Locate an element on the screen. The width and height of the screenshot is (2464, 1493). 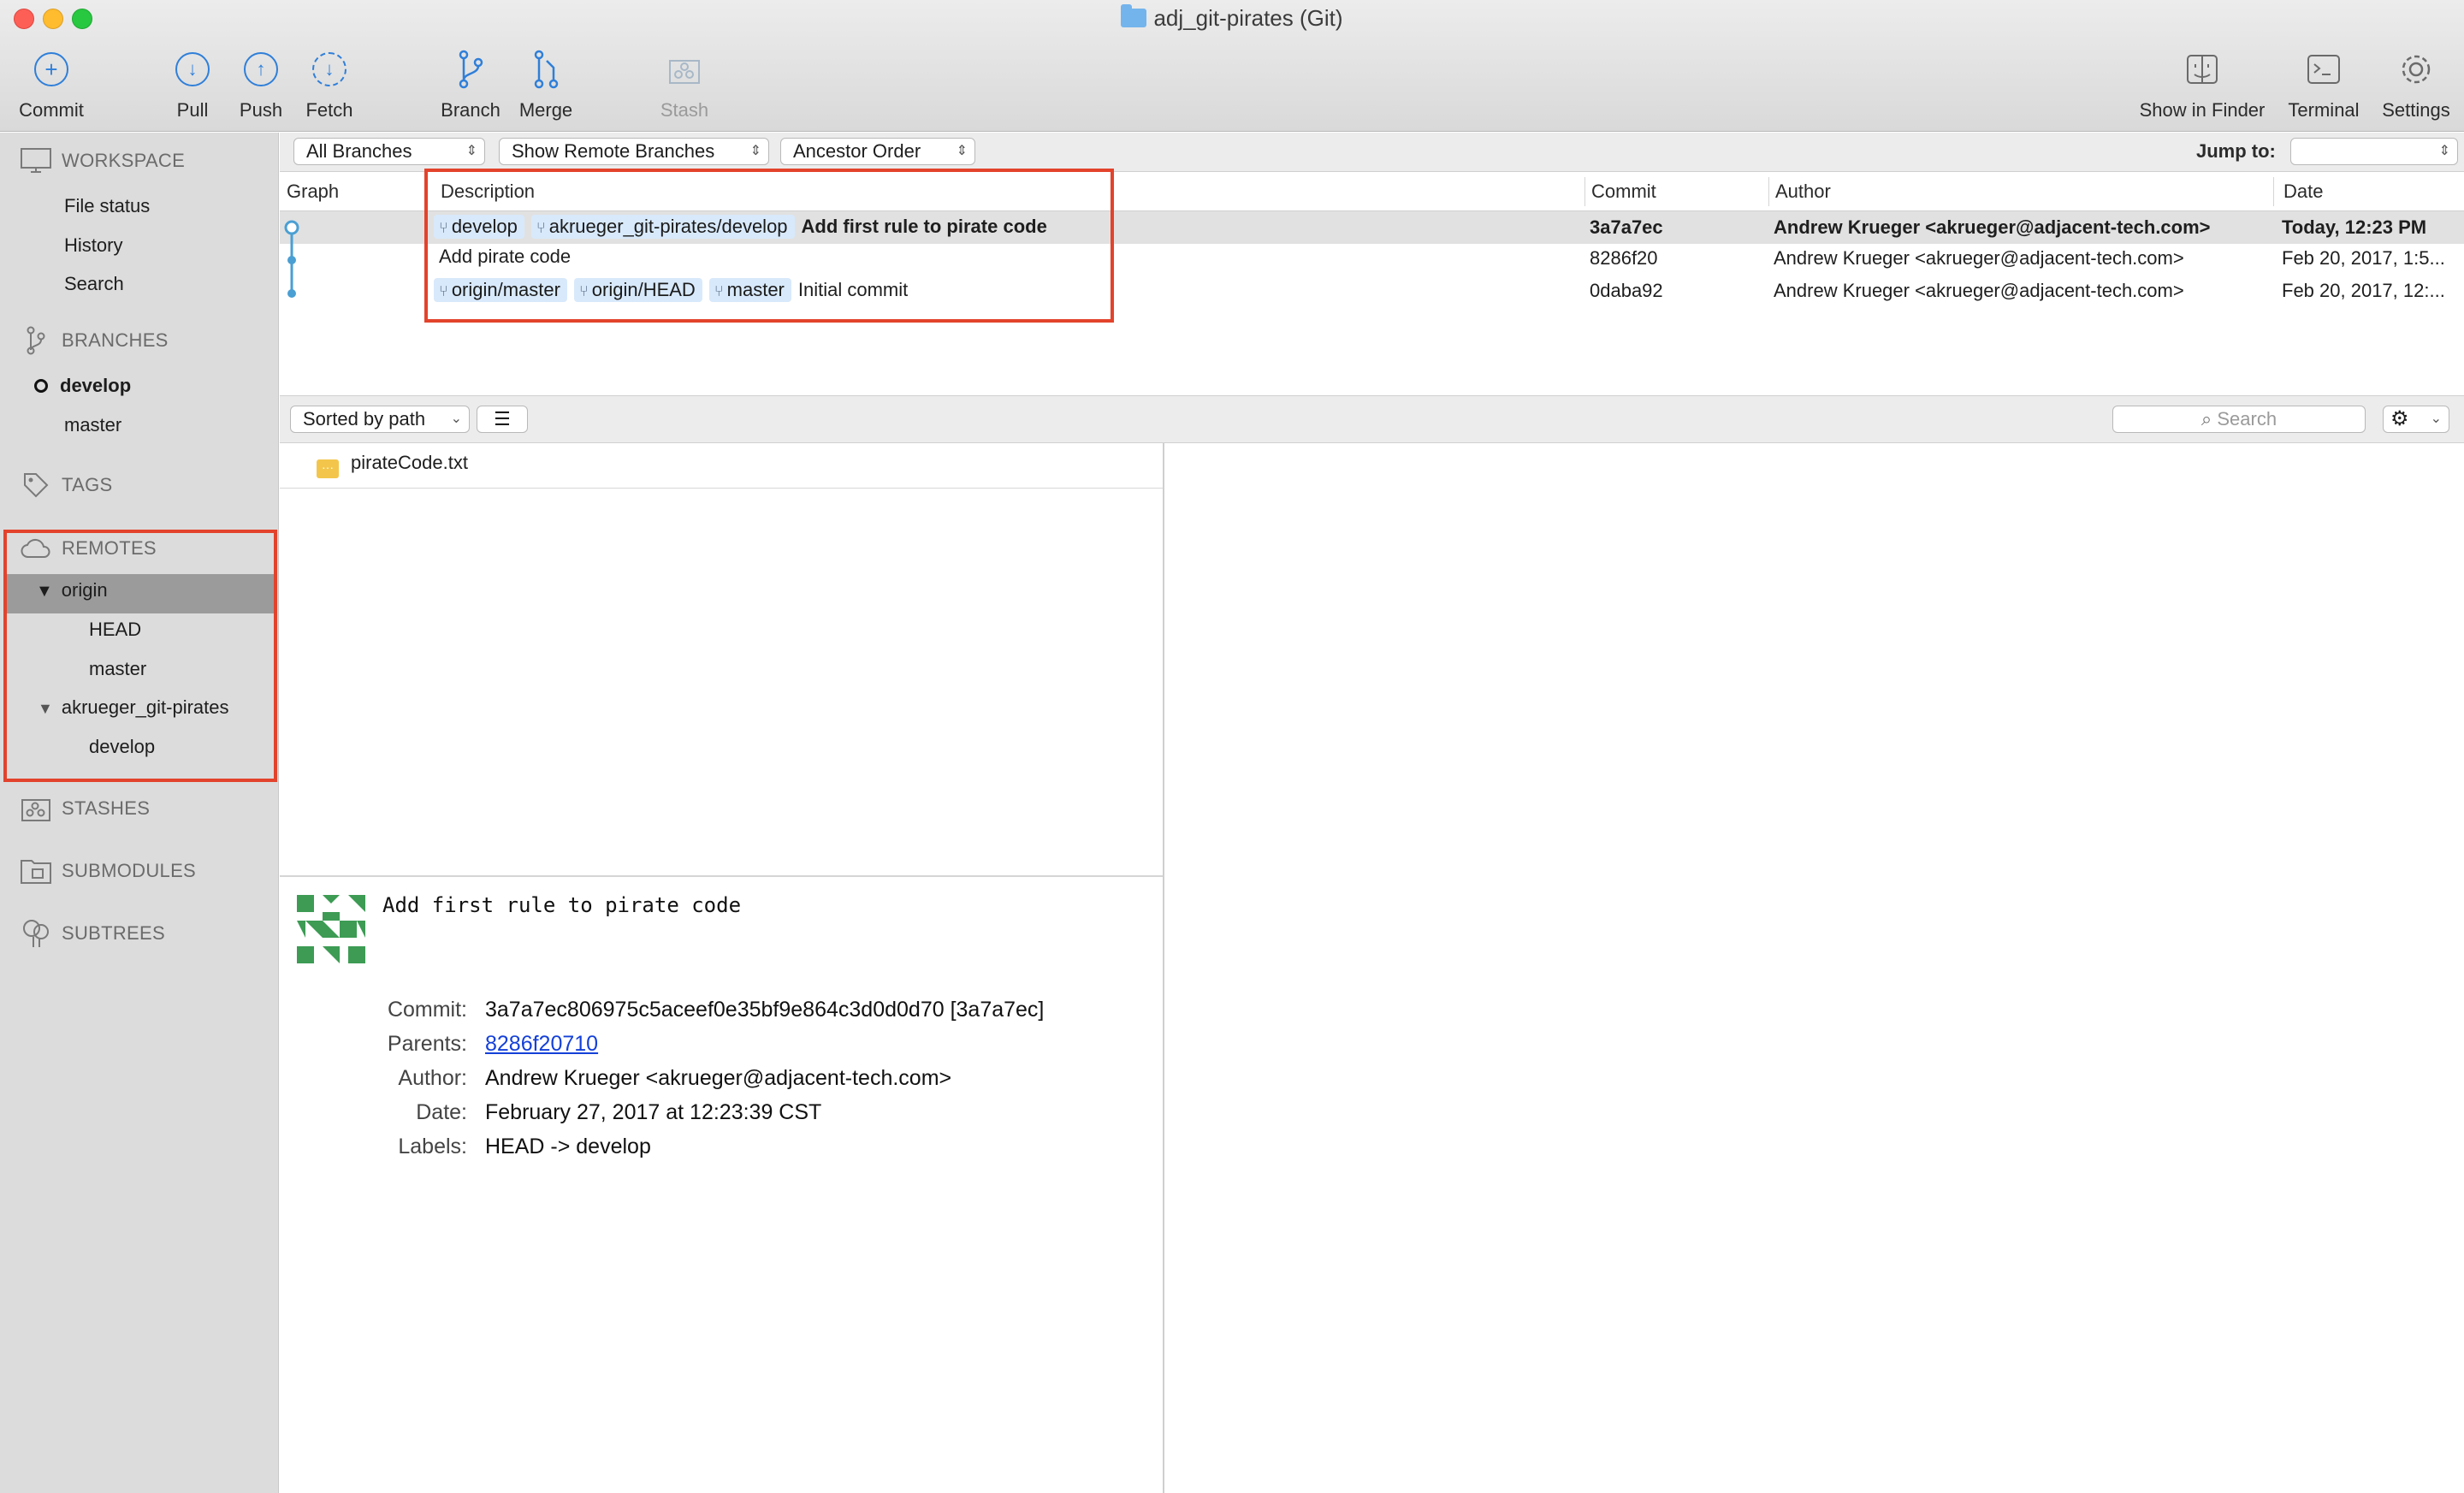
arrow-down-icon: ↓ is located at coordinates (192, 69).